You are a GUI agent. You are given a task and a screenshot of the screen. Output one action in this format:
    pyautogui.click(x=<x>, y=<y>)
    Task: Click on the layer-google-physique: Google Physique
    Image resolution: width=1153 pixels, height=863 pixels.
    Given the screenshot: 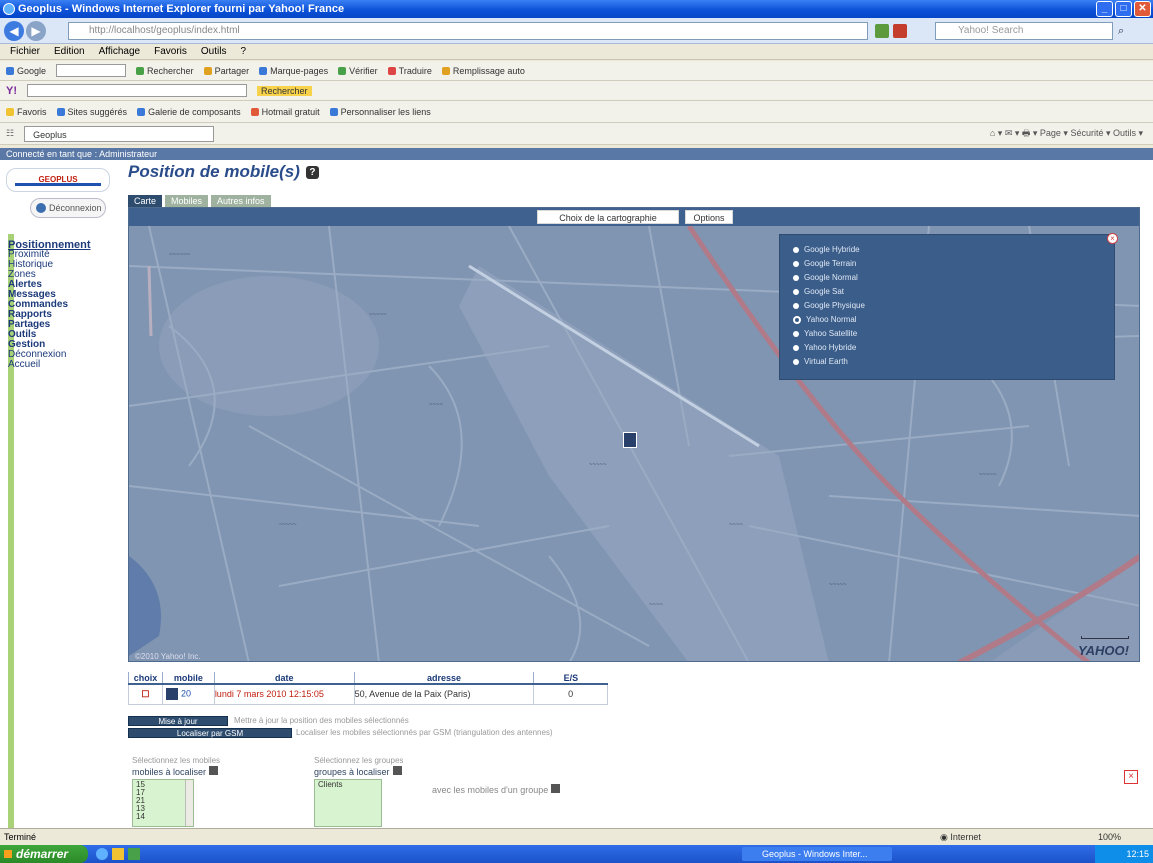 What is the action you would take?
    pyautogui.click(x=829, y=306)
    